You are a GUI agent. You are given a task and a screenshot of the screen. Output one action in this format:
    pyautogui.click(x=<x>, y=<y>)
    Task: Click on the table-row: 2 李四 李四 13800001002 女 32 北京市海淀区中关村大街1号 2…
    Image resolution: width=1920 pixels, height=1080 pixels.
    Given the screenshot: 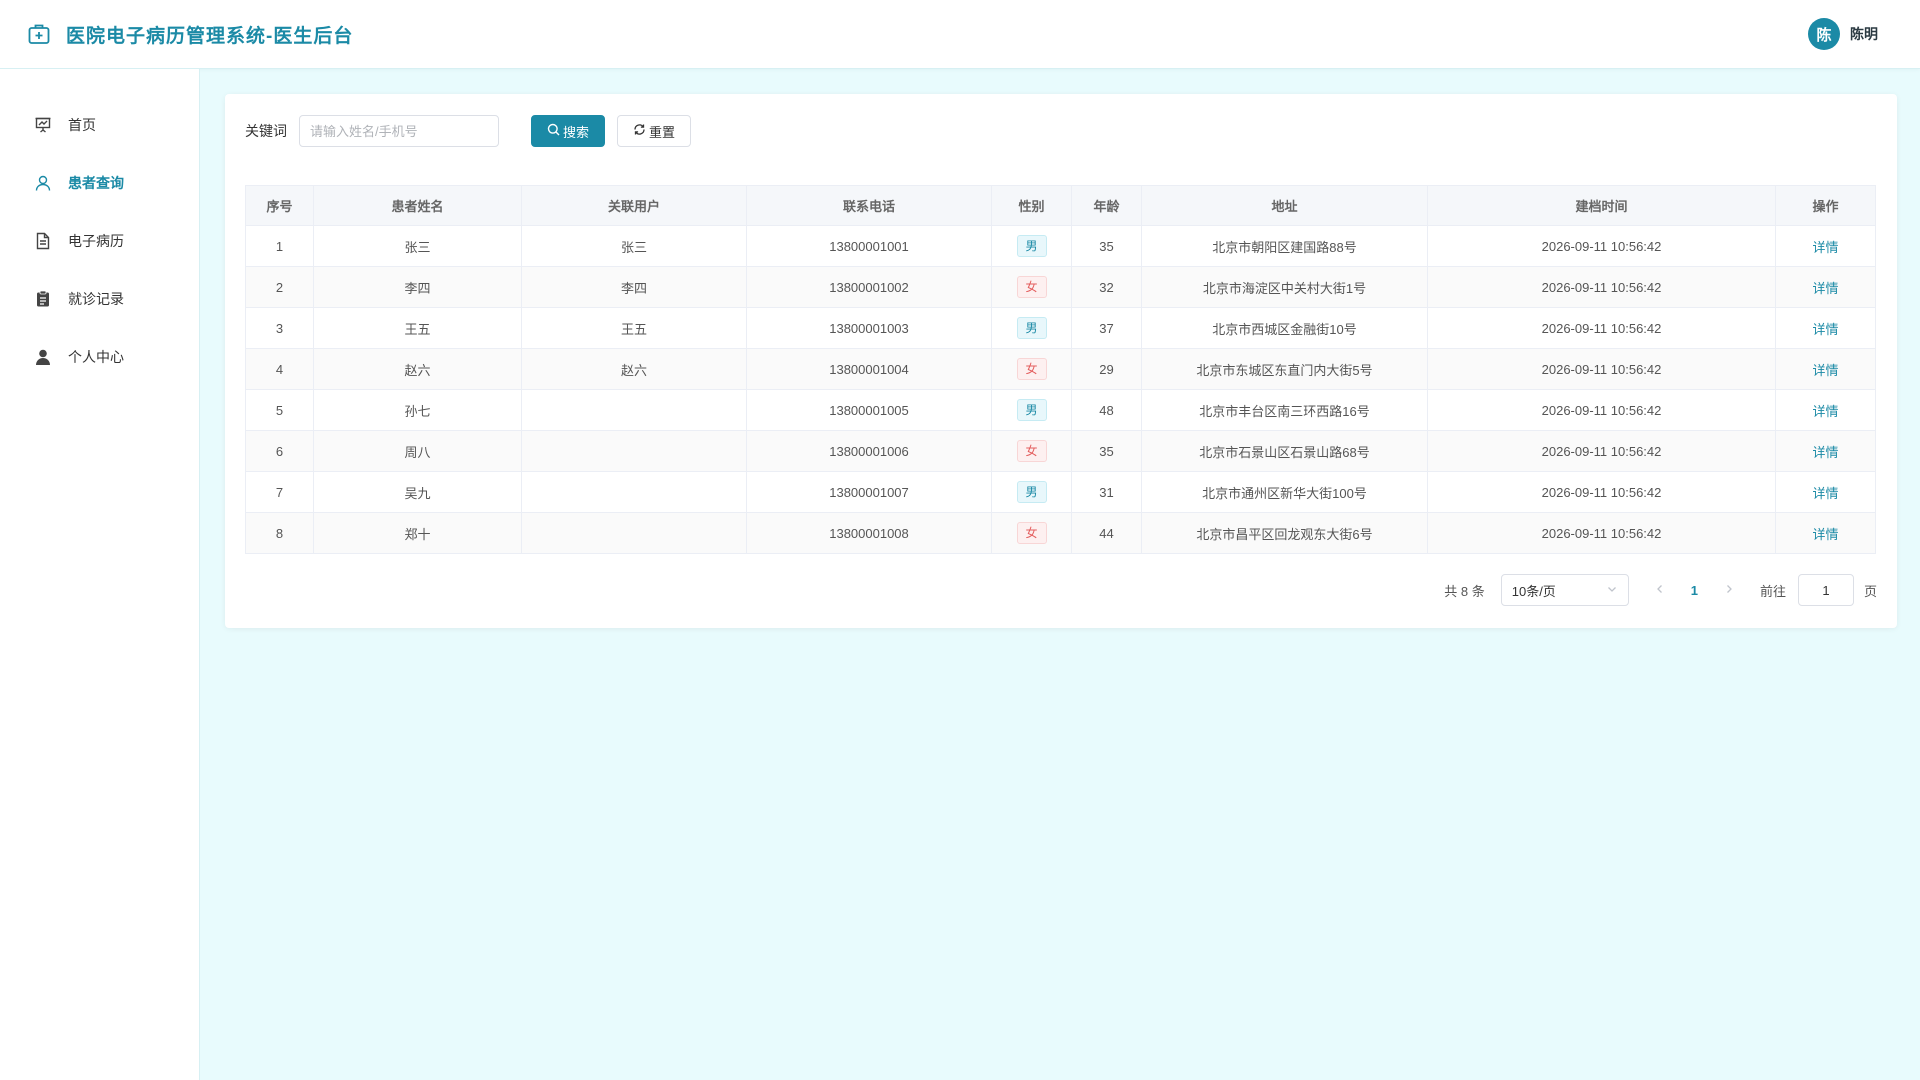 What is the action you would take?
    pyautogui.click(x=1060, y=287)
    